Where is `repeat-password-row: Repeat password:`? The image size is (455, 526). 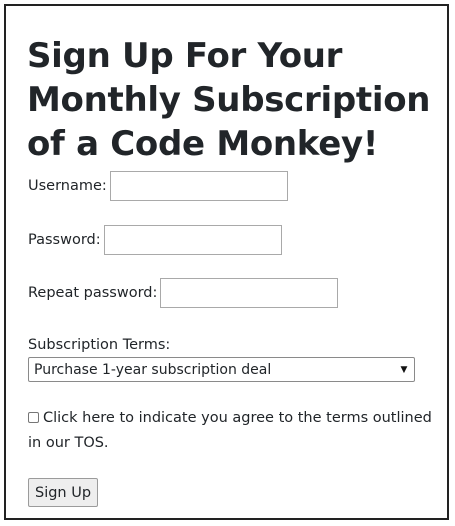 repeat-password-row: Repeat password: is located at coordinates (183, 293).